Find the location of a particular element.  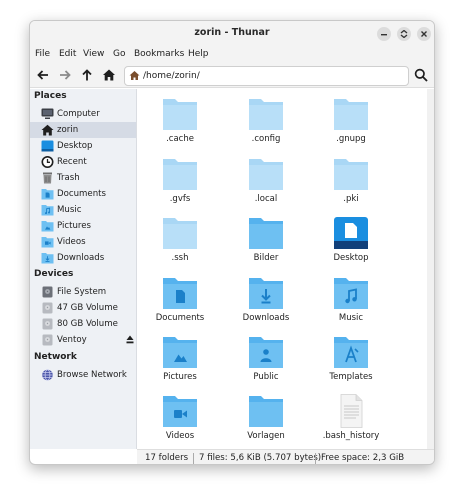

sidebar-item-zorin: zorin is located at coordinates (83, 130).